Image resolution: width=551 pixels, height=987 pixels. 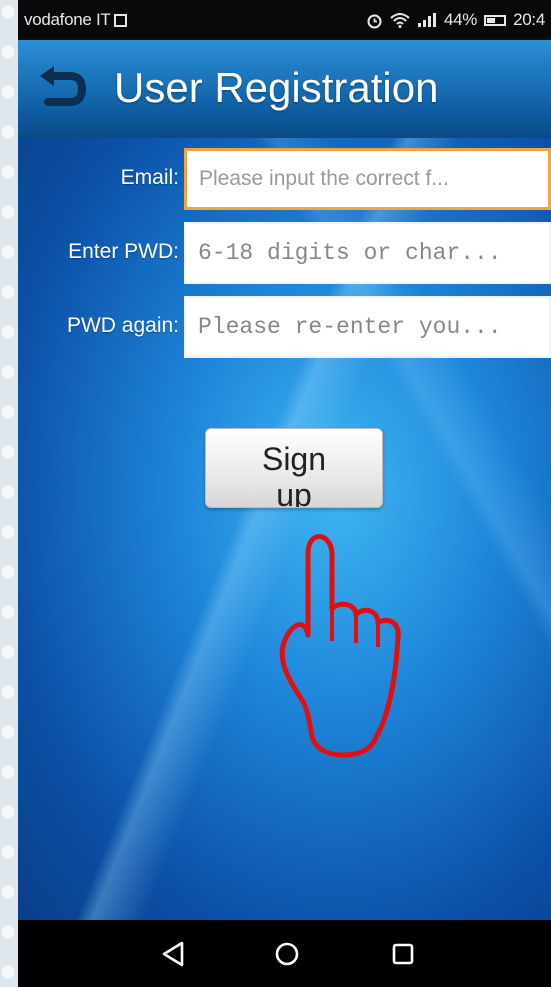 What do you see at coordinates (340, 646) in the screenshot?
I see `hand-pointer-icon` at bounding box center [340, 646].